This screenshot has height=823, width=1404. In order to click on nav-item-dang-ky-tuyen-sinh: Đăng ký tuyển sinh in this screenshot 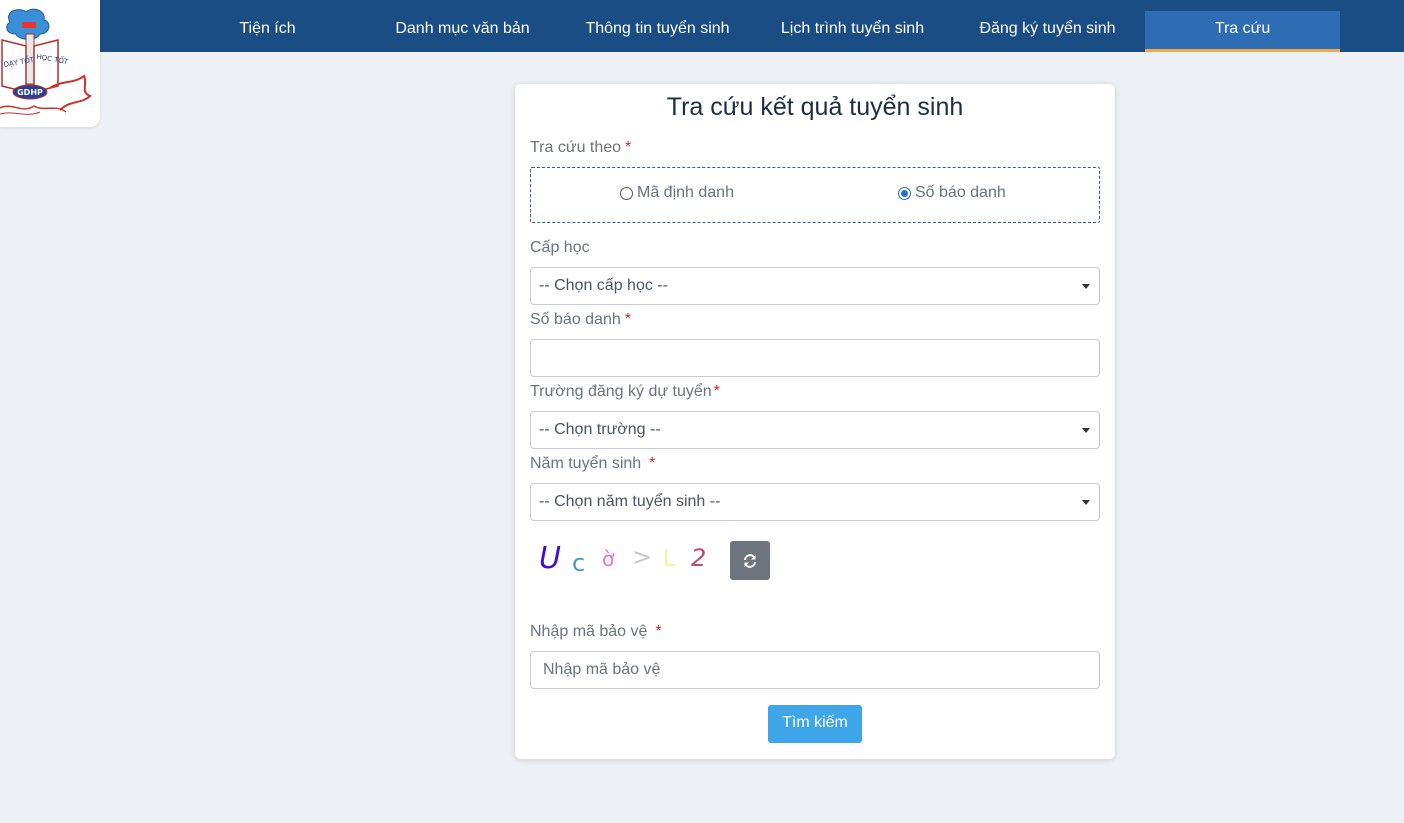, I will do `click(1047, 31)`.